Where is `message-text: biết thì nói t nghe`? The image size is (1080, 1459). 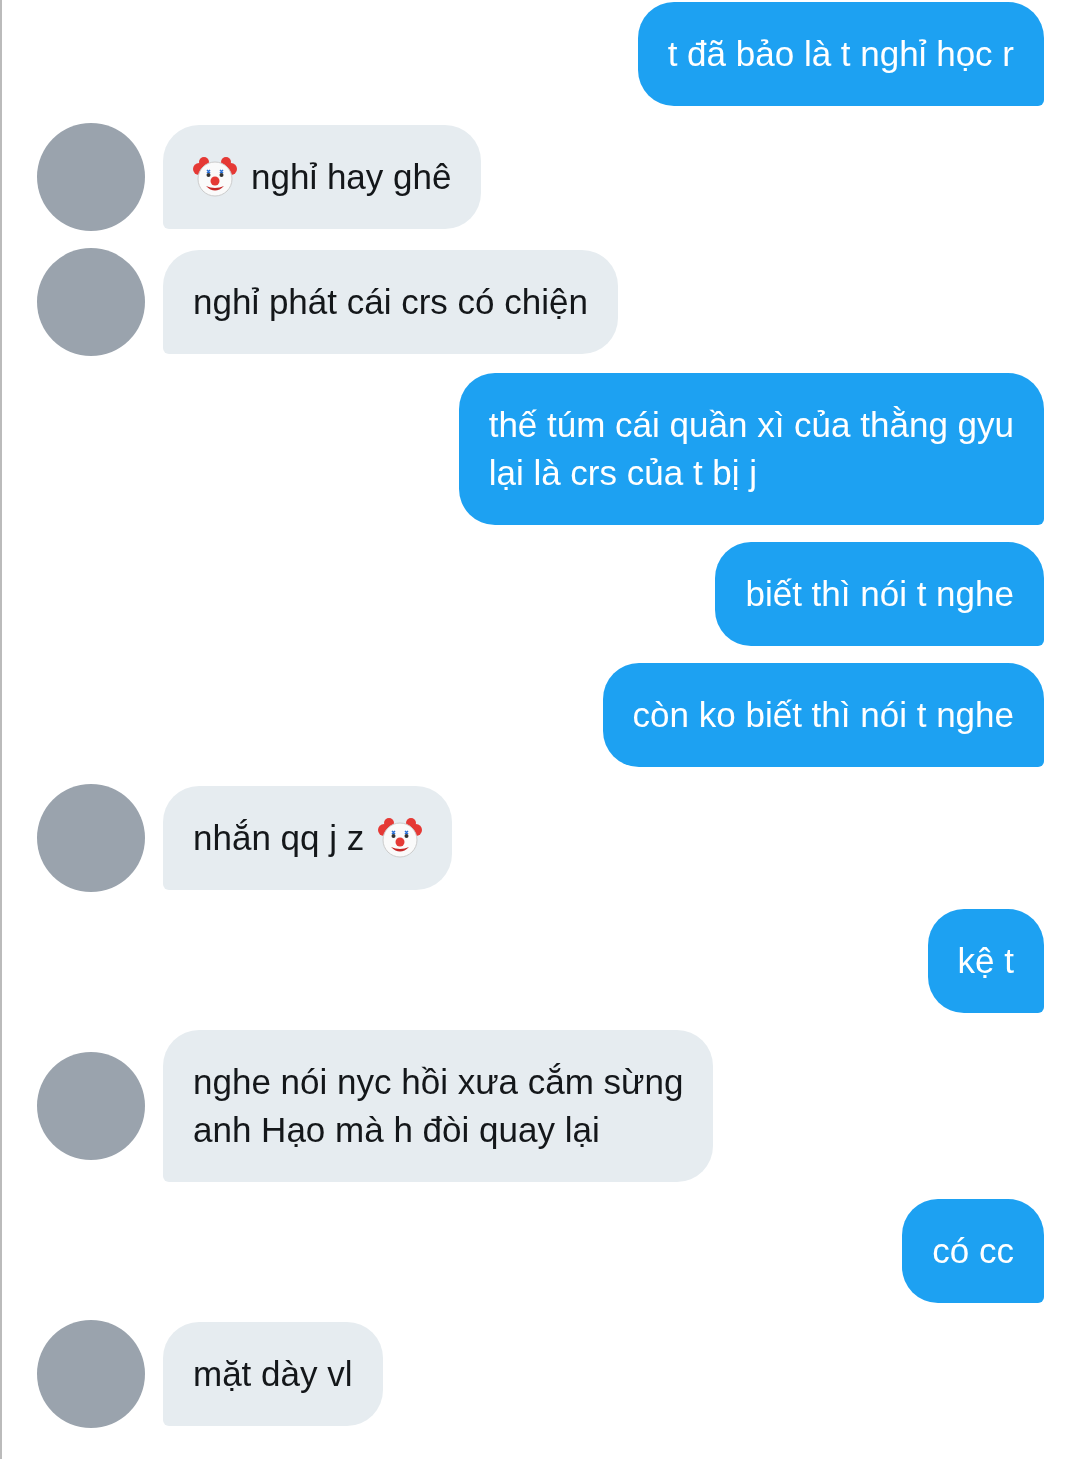
message-text: biết thì nói t nghe is located at coordinates (879, 594).